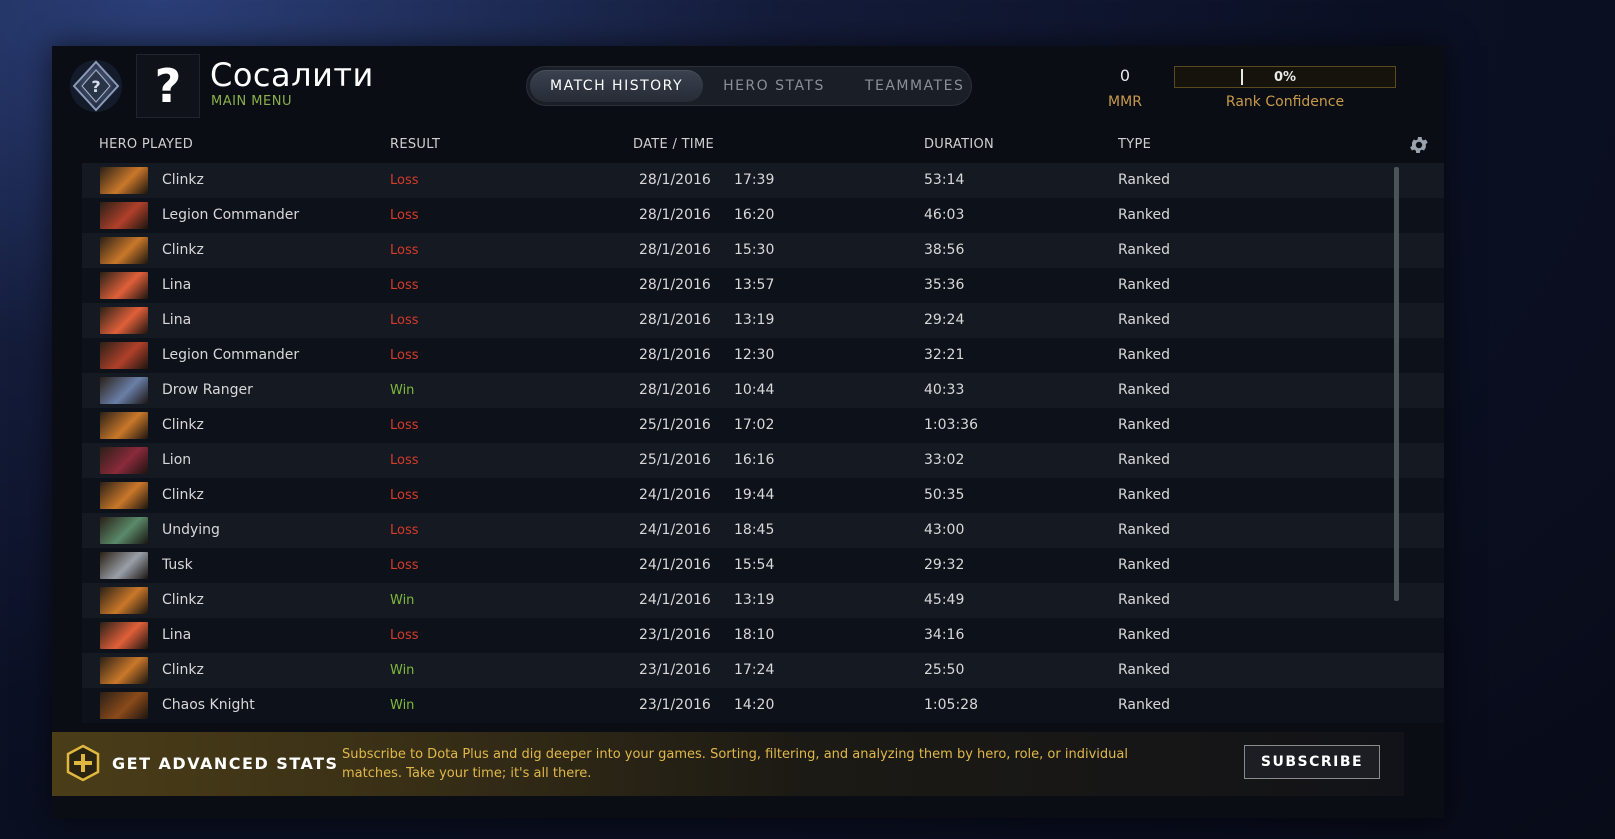 This screenshot has width=1615, height=839. Describe the element at coordinates (96, 86) in the screenshot. I see `rank-medal-icon: ?` at that location.